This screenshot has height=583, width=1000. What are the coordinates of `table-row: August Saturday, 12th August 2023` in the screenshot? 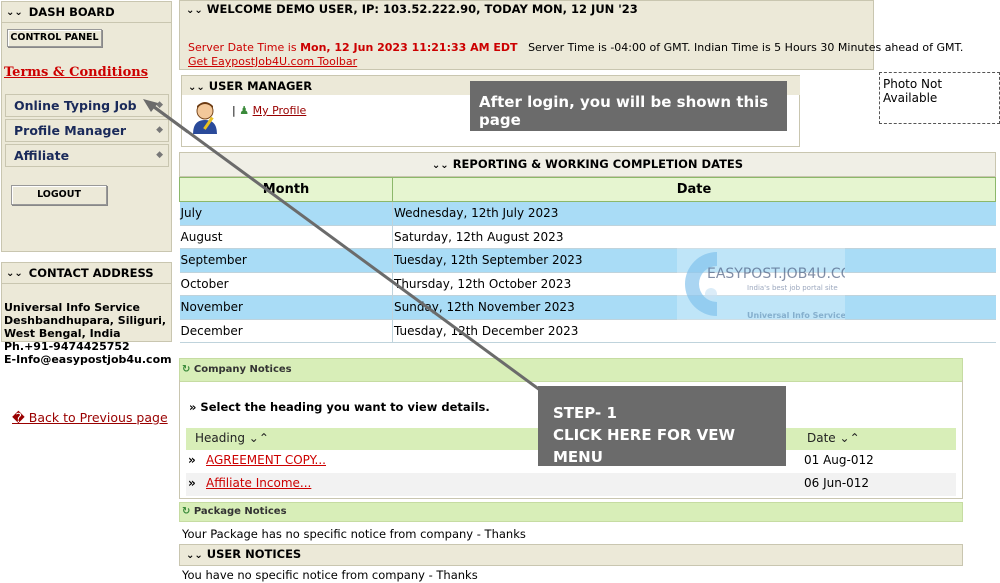 It's located at (587, 237).